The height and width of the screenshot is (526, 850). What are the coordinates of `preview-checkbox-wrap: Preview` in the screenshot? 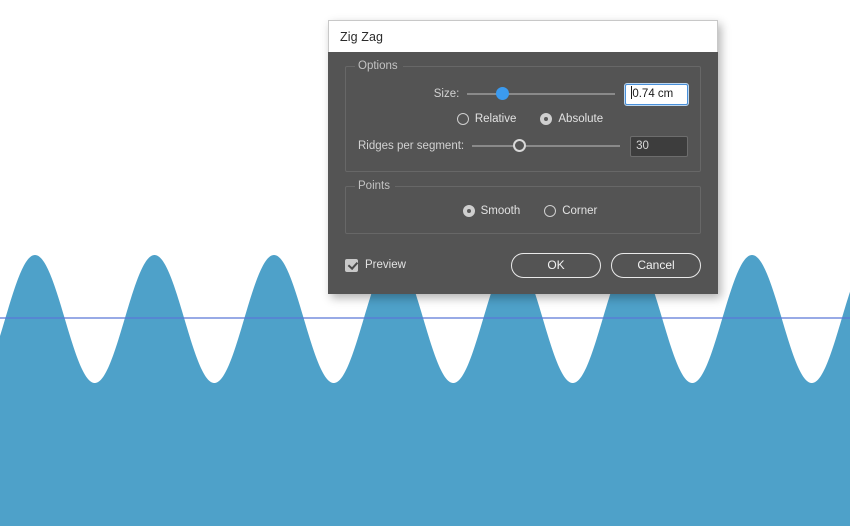 It's located at (375, 265).